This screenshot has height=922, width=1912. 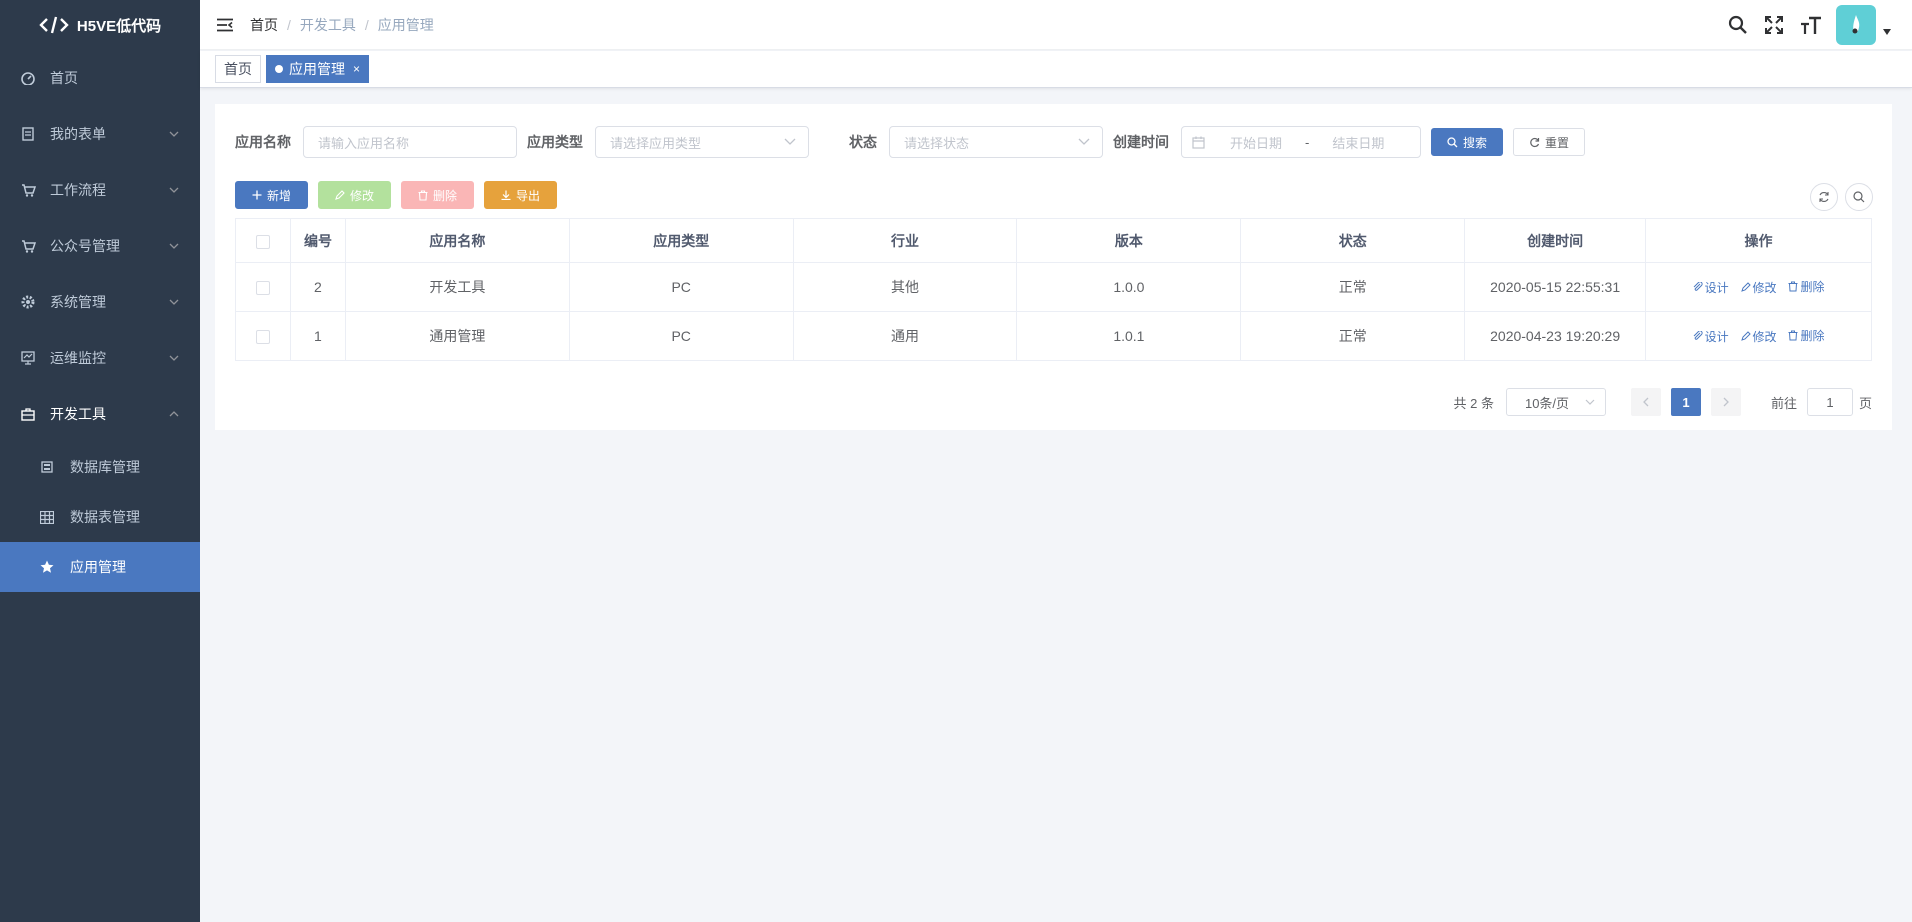 I want to click on sidebar-item-home: 首页, so click(x=100, y=78).